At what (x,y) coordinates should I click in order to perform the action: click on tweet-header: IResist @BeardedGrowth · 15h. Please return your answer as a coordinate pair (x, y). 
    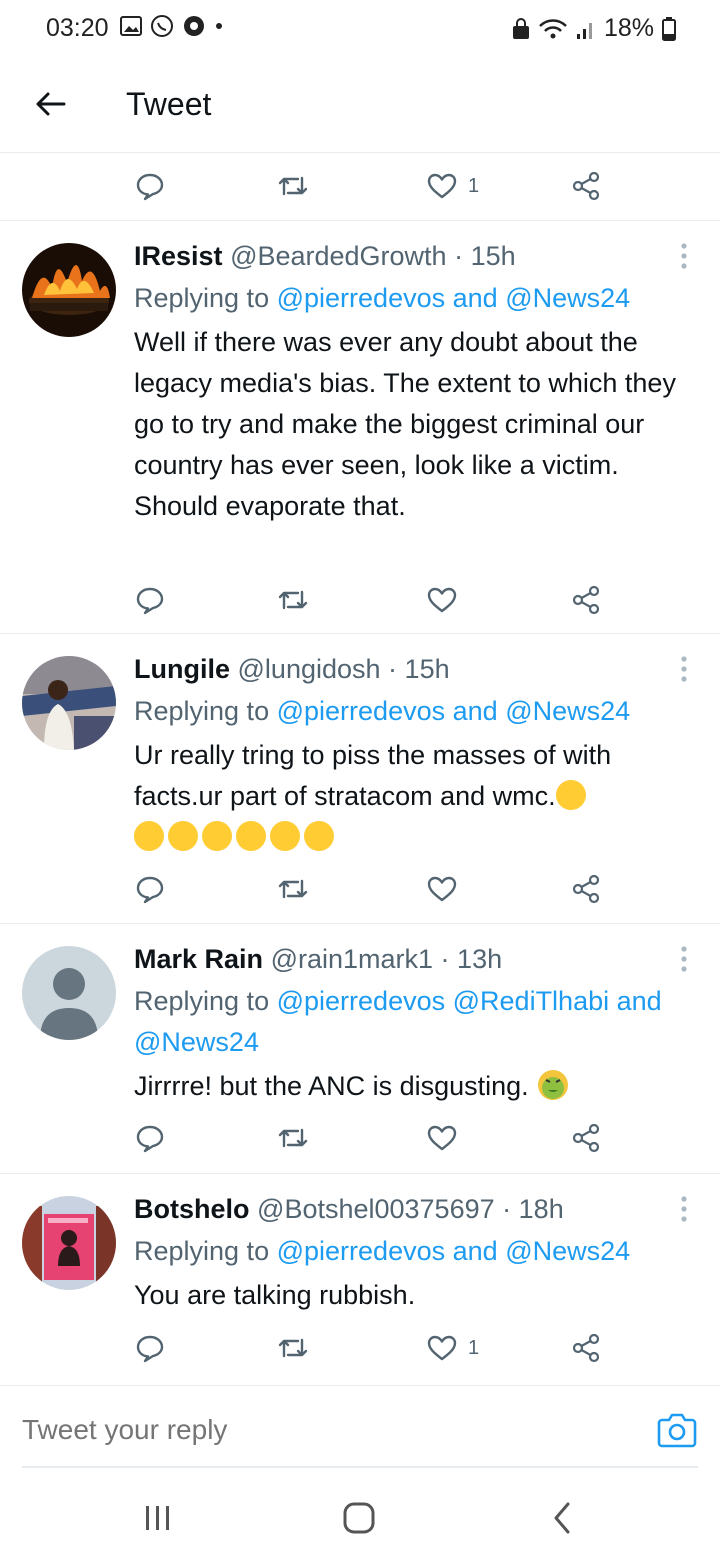
    Looking at the image, I should click on (325, 256).